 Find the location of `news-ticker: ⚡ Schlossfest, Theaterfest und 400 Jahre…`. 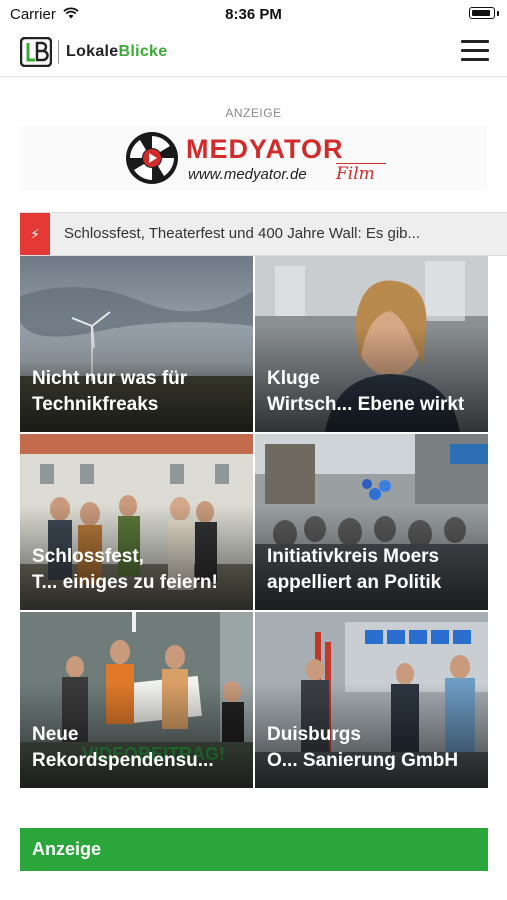

news-ticker: ⚡ Schlossfest, Theaterfest und 400 Jahre… is located at coordinates (263, 234).